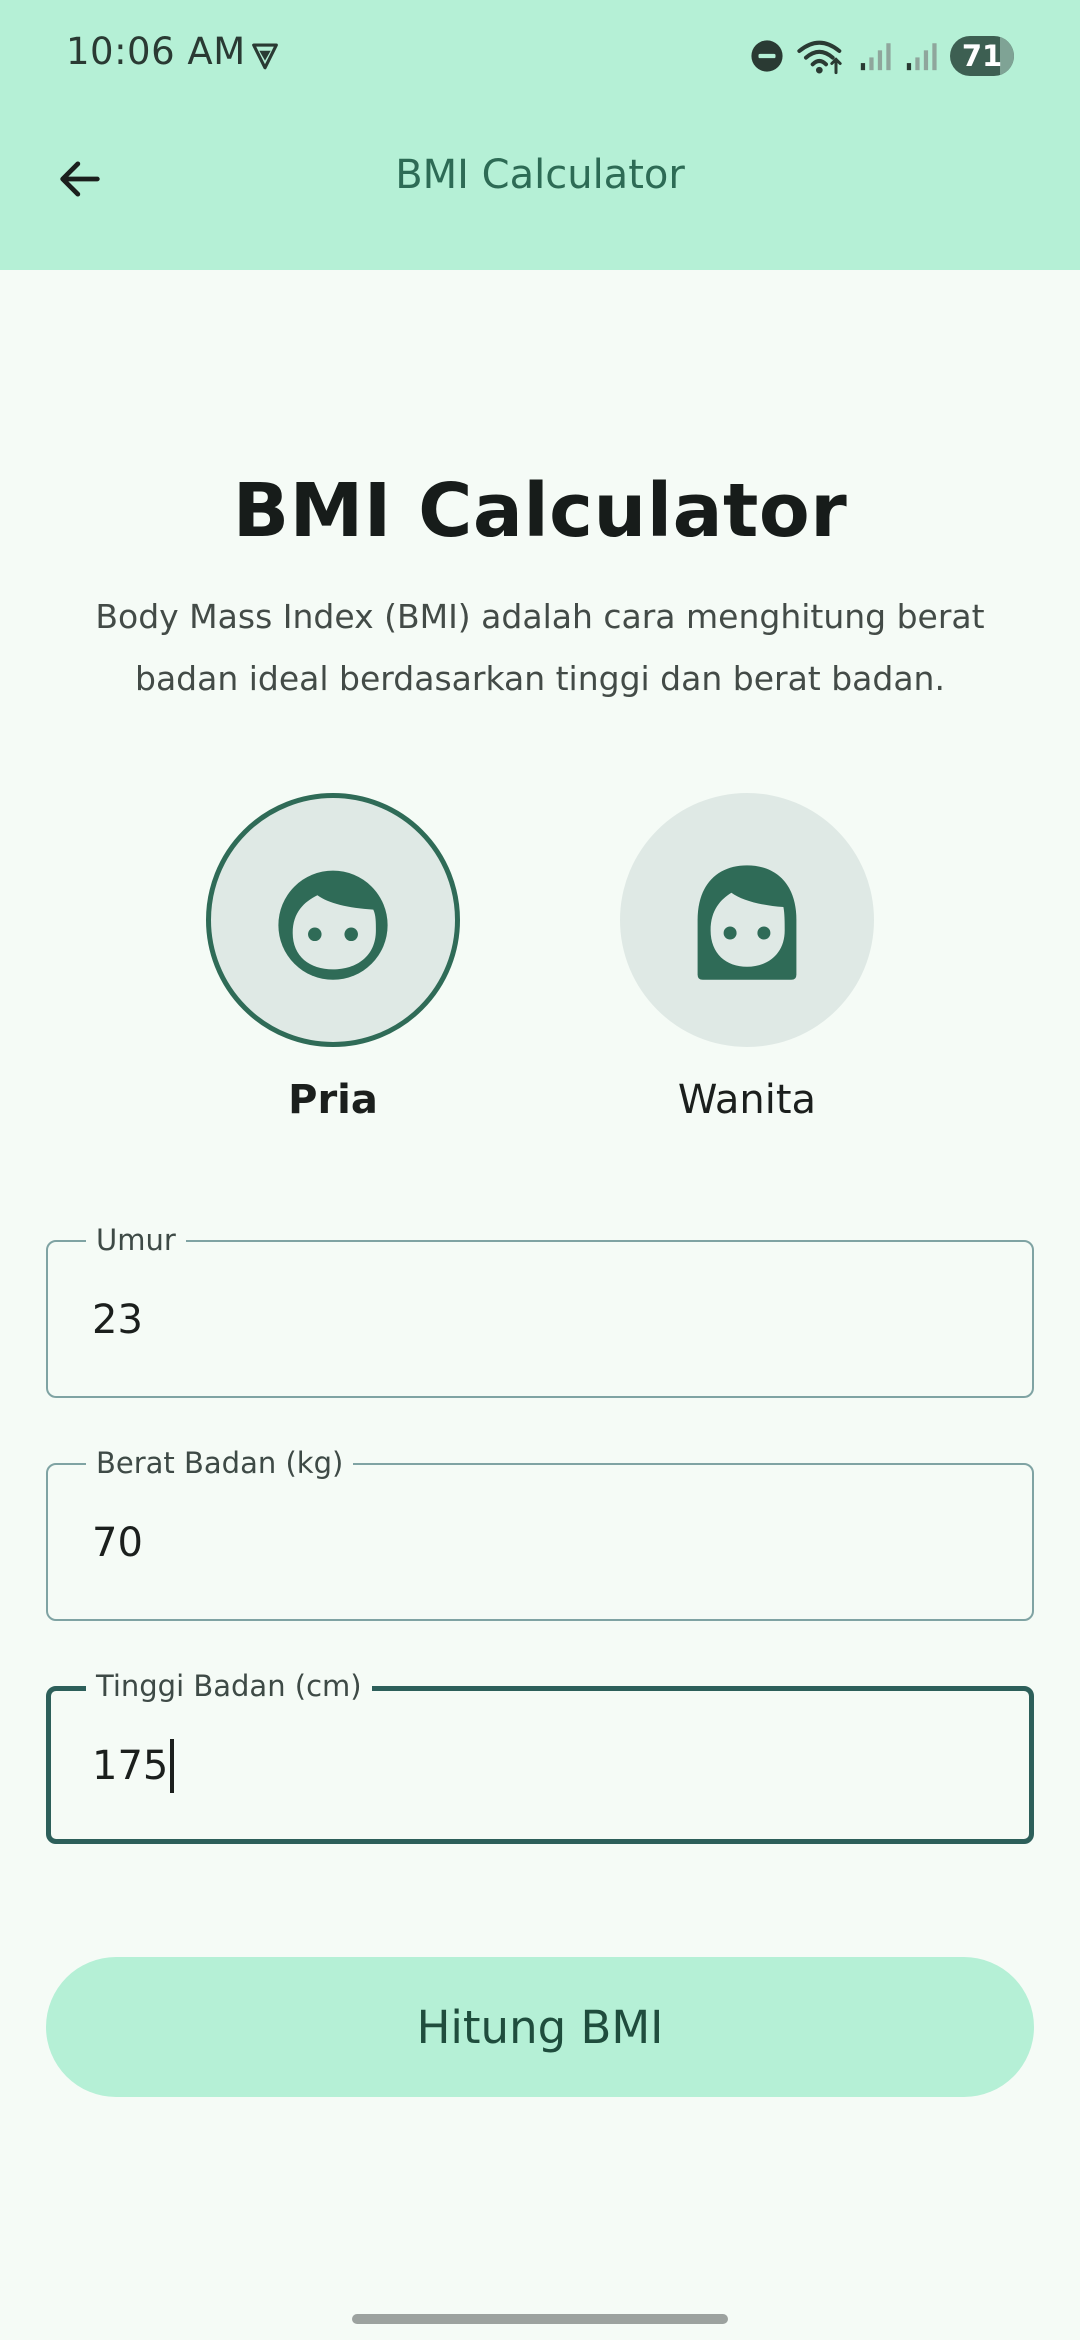 The height and width of the screenshot is (2340, 1080). I want to click on top-app-area: 10:06 AM 71 BMI Calculator, so click(540, 135).